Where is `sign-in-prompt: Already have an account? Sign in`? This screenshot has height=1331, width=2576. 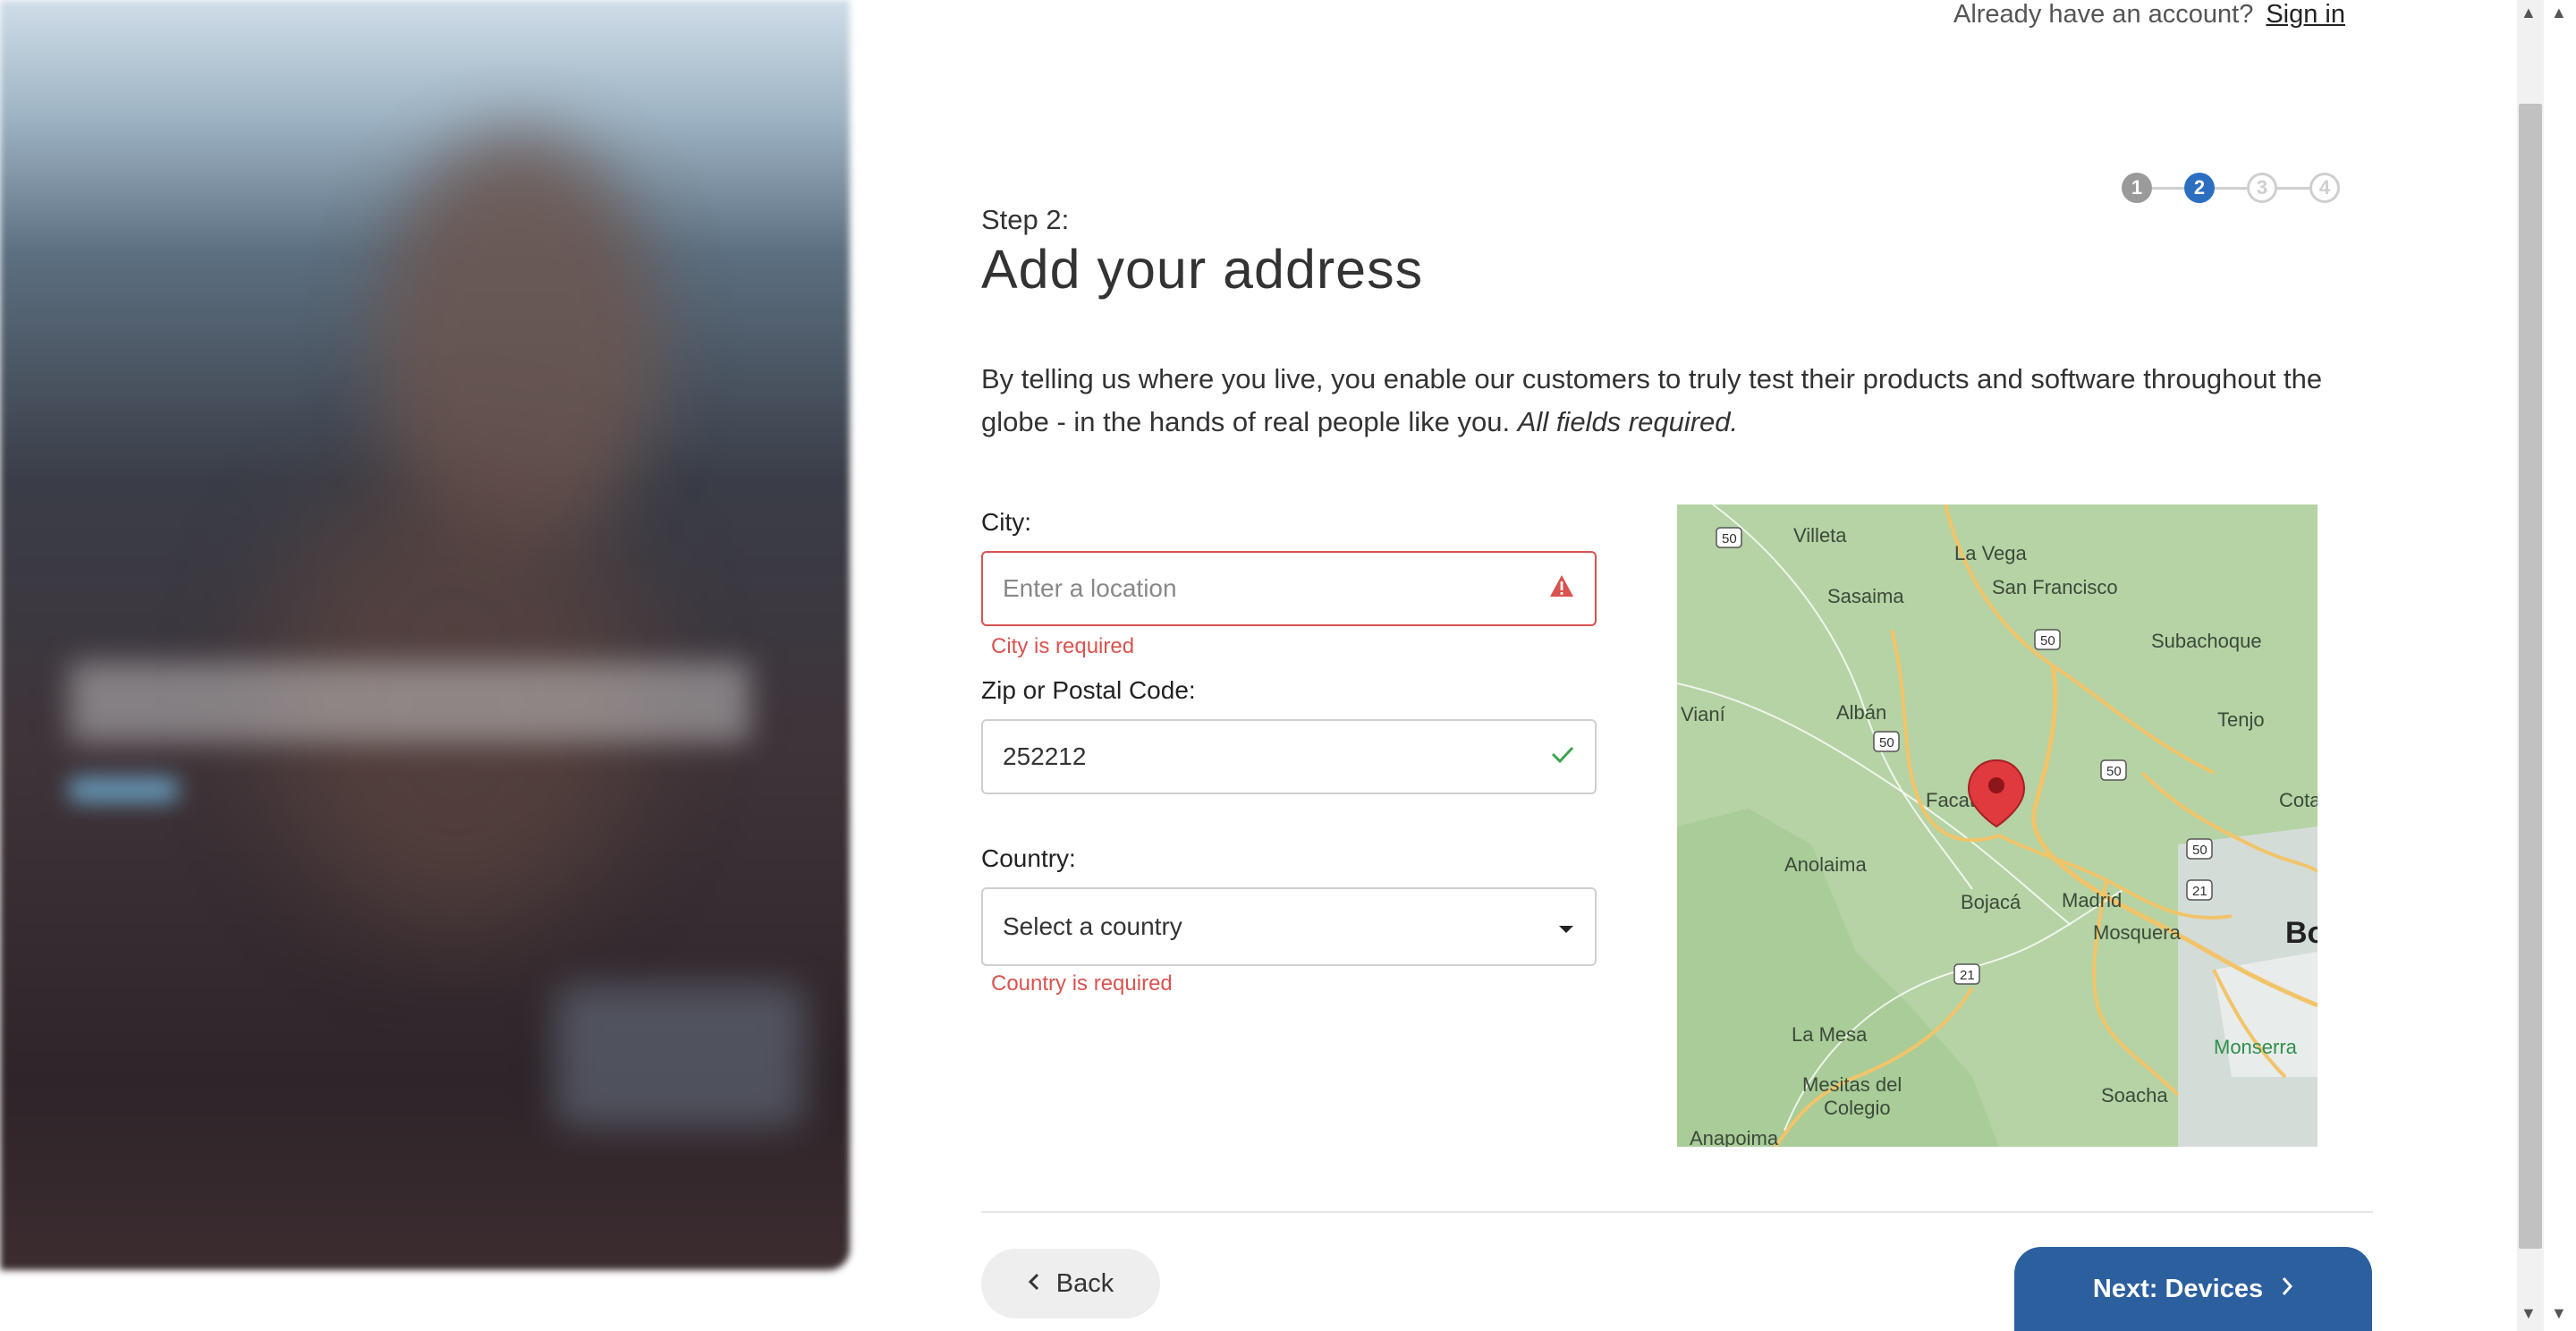
sign-in-prompt: Already have an account? Sign in is located at coordinates (2149, 15).